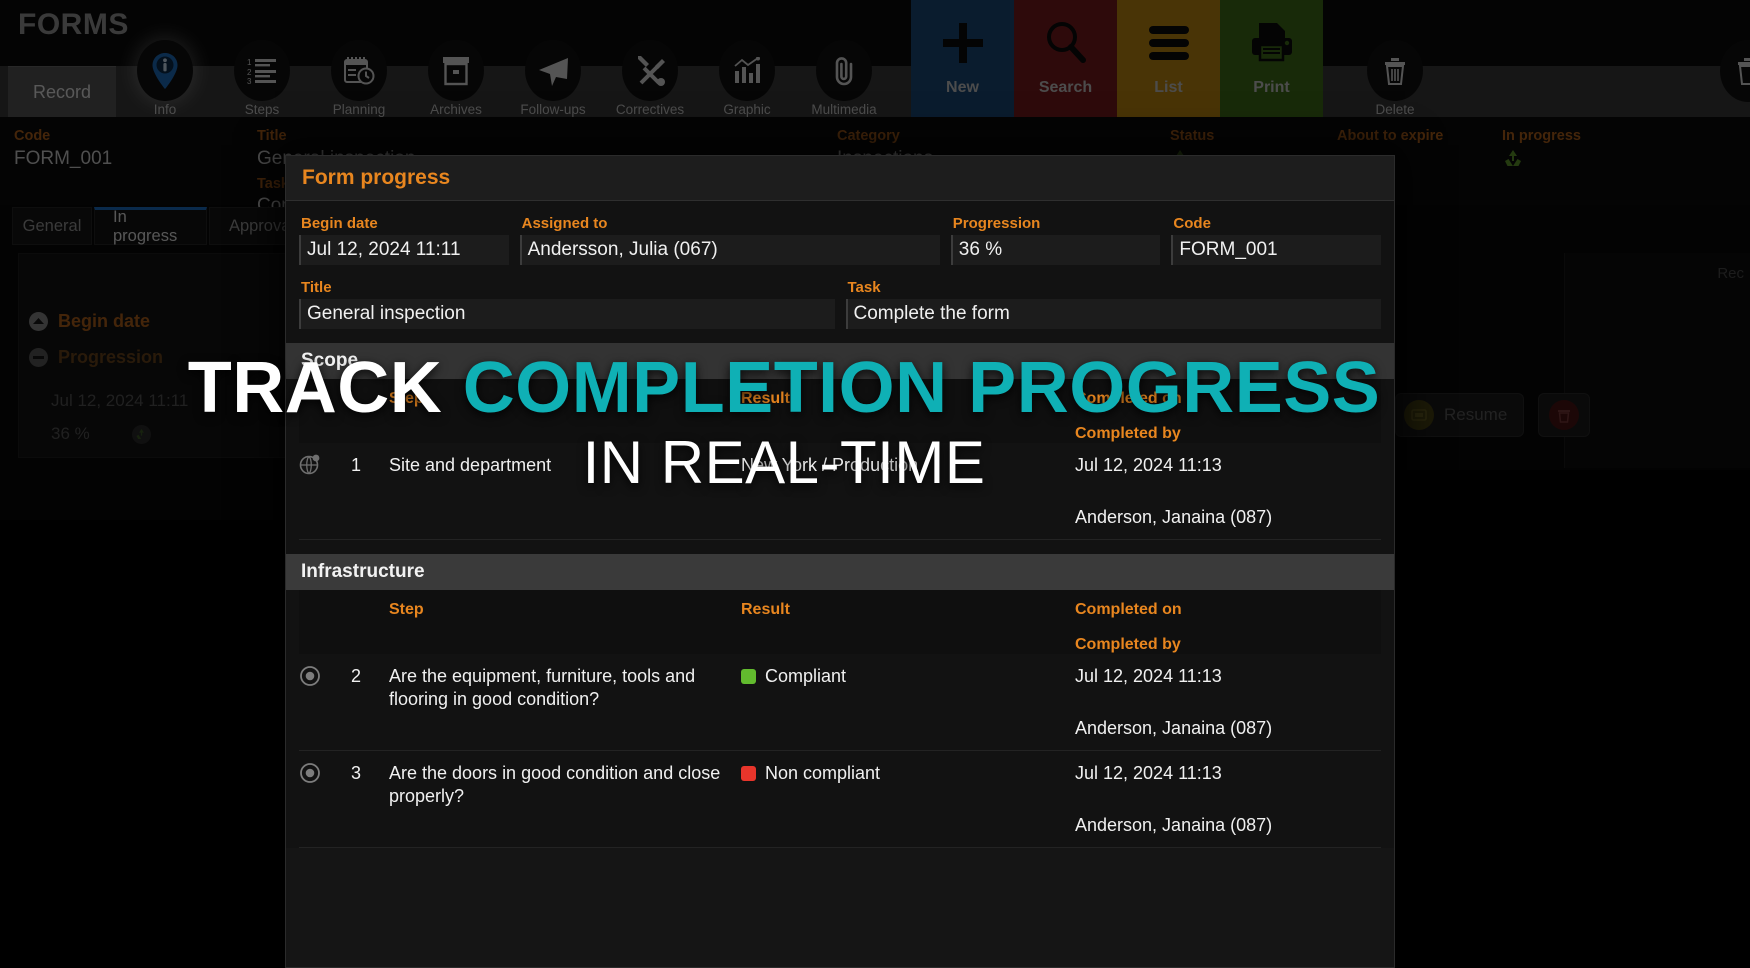 The width and height of the screenshot is (1750, 968). I want to click on row-result: New York / Production, so click(908, 491).